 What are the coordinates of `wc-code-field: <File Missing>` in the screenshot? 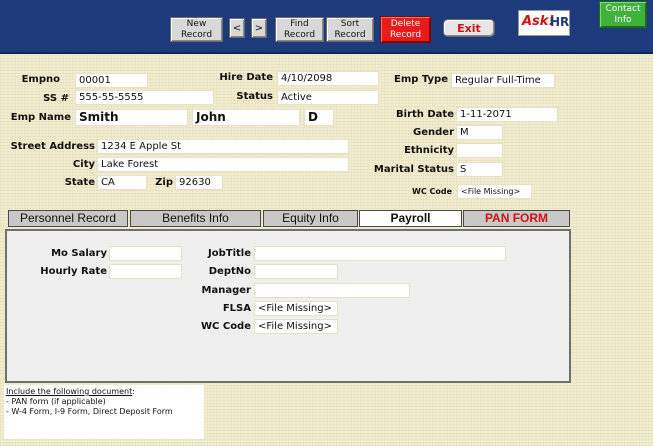 It's located at (494, 191).